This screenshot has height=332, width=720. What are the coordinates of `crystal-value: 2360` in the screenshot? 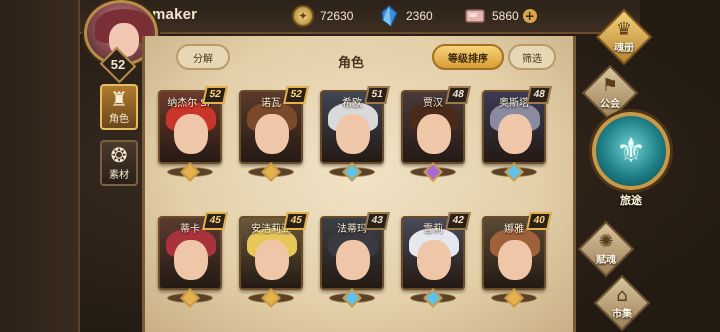 It's located at (419, 16).